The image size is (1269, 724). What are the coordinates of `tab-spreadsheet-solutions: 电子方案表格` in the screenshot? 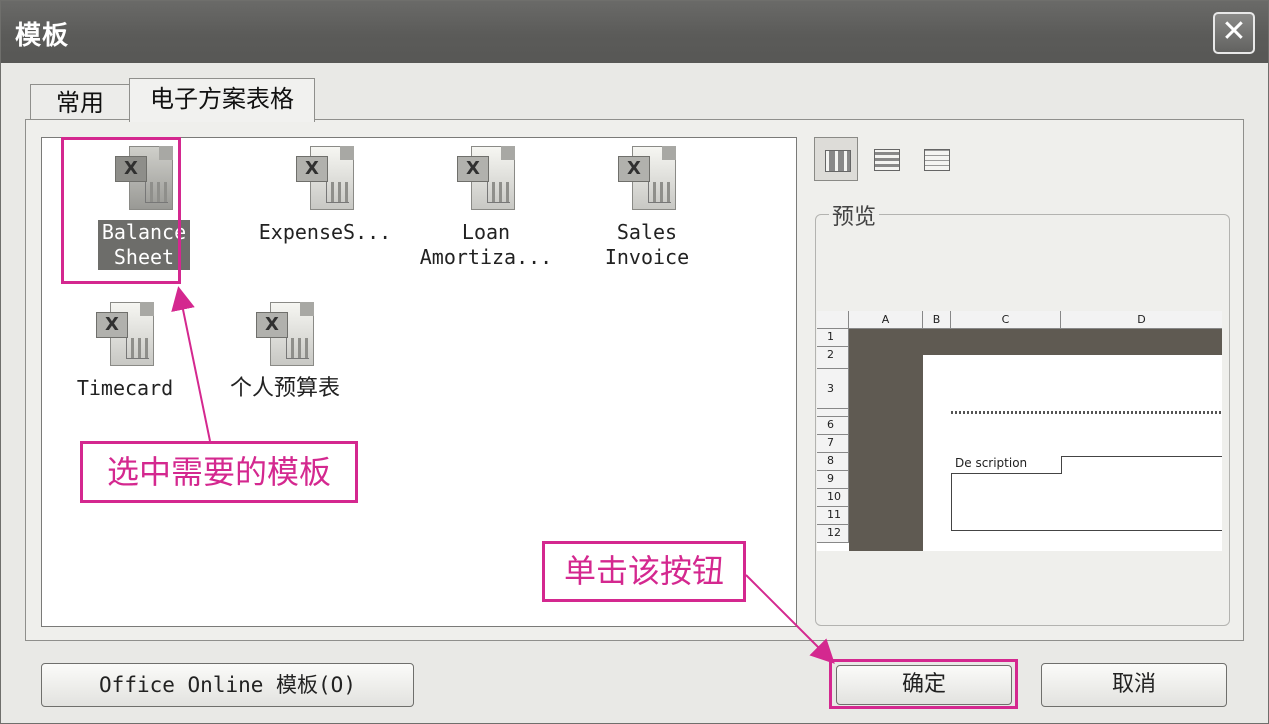 It's located at (222, 100).